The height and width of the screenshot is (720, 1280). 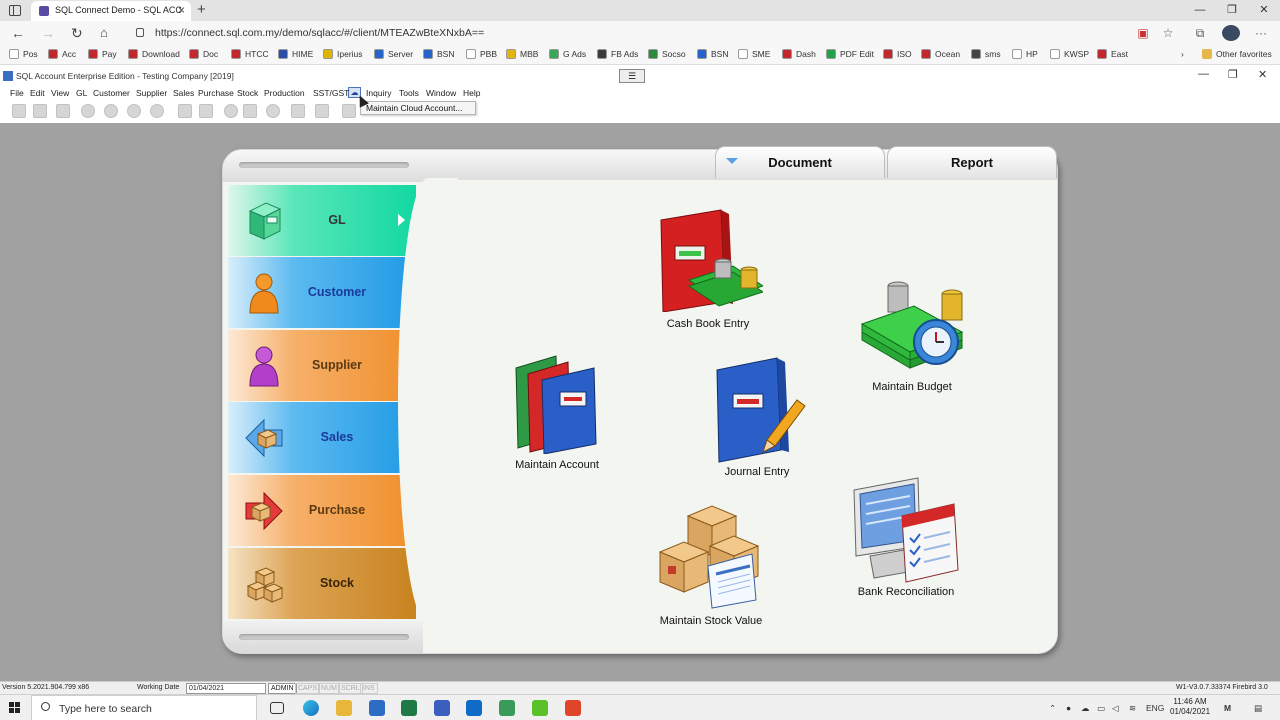 I want to click on back-icon: ←, so click(x=18, y=33).